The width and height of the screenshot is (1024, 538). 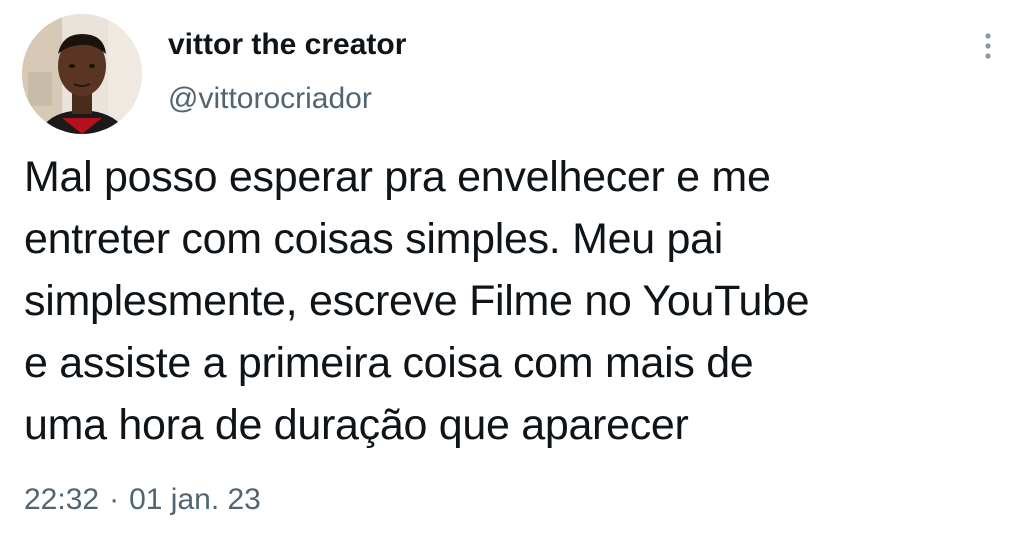 What do you see at coordinates (62, 499) in the screenshot?
I see `tweet-time: 22:32` at bounding box center [62, 499].